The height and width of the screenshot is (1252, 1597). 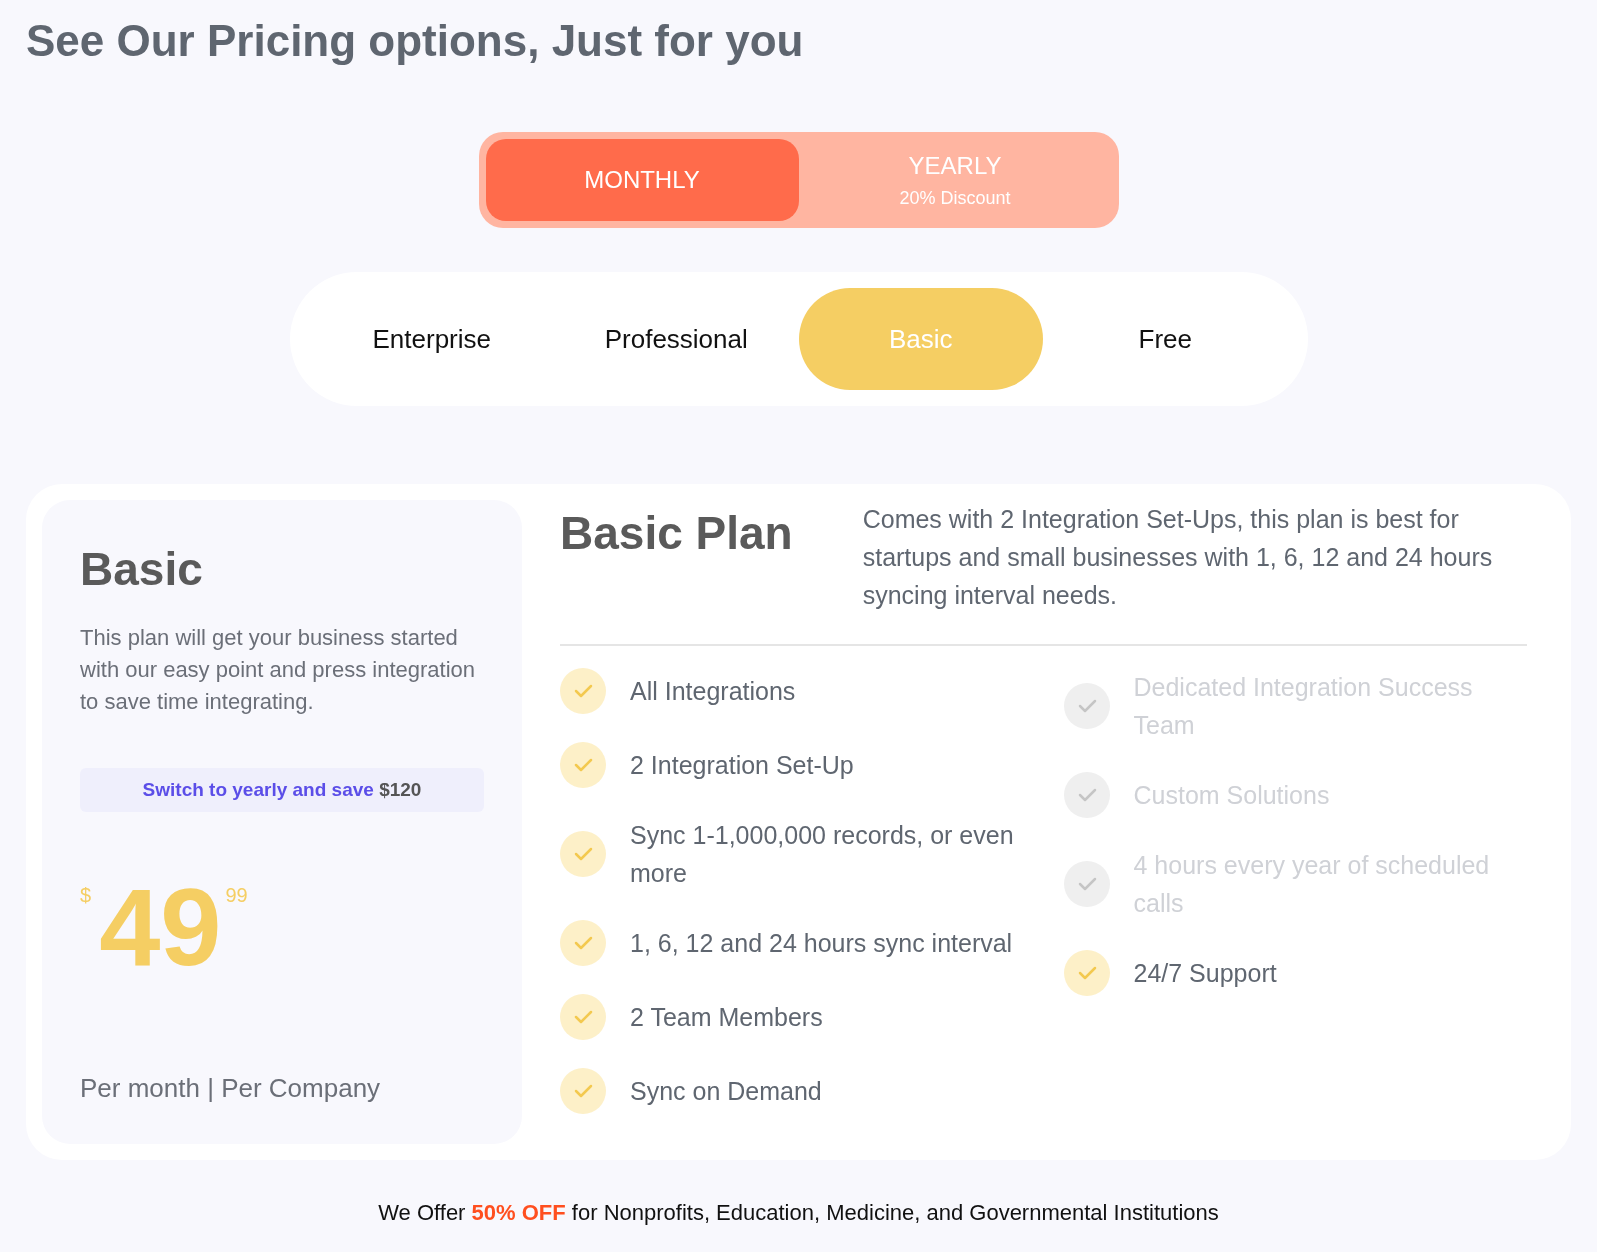 I want to click on feature-label: 24/7 Support, so click(x=1205, y=973).